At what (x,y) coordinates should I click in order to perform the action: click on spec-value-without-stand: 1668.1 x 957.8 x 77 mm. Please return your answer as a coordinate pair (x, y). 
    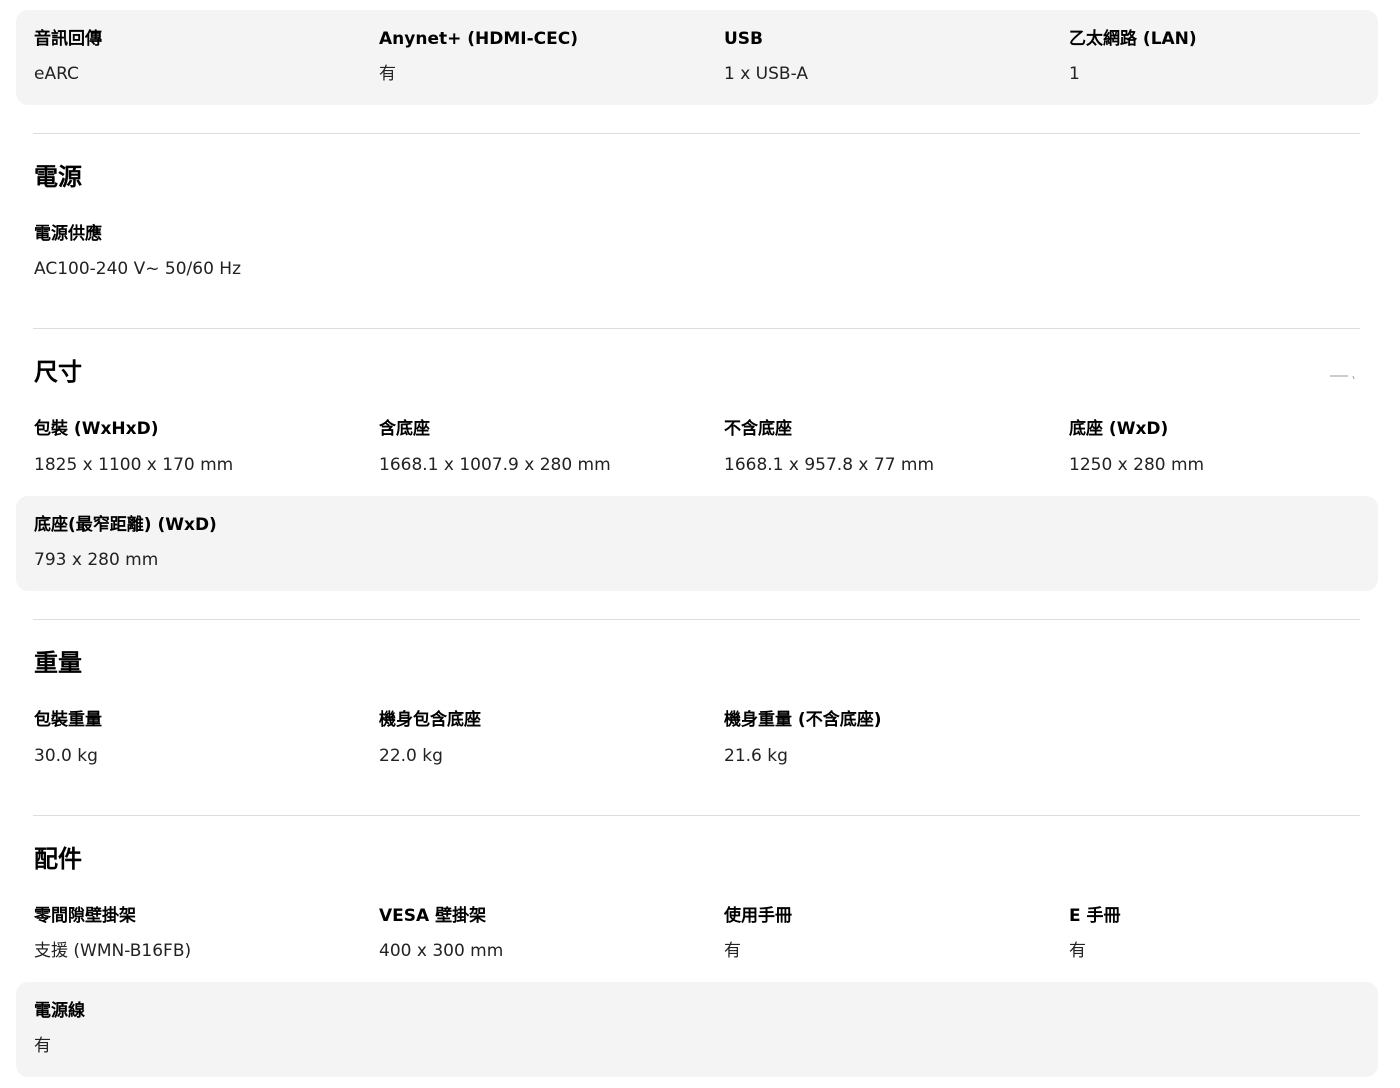
    Looking at the image, I should click on (829, 465).